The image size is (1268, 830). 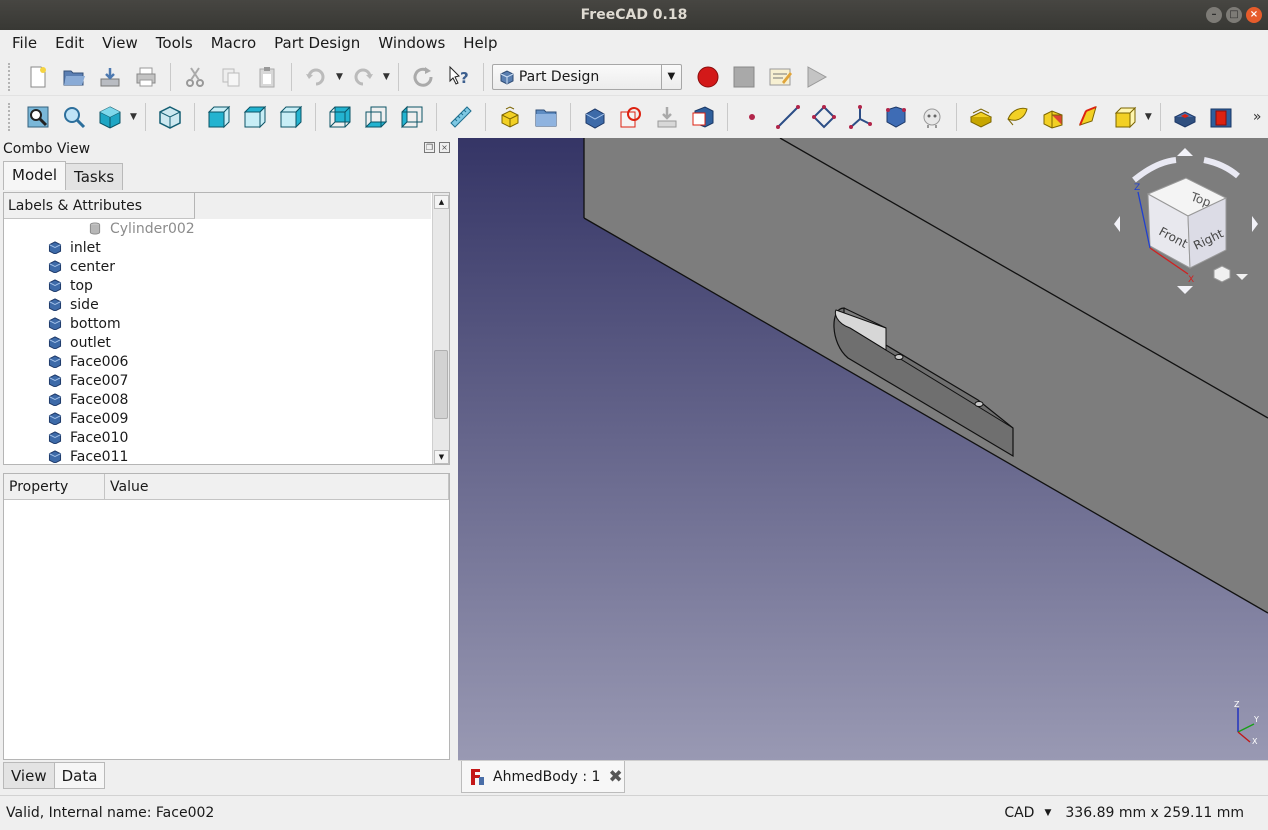 I want to click on tree-item: Cylinder002, so click(x=218, y=228).